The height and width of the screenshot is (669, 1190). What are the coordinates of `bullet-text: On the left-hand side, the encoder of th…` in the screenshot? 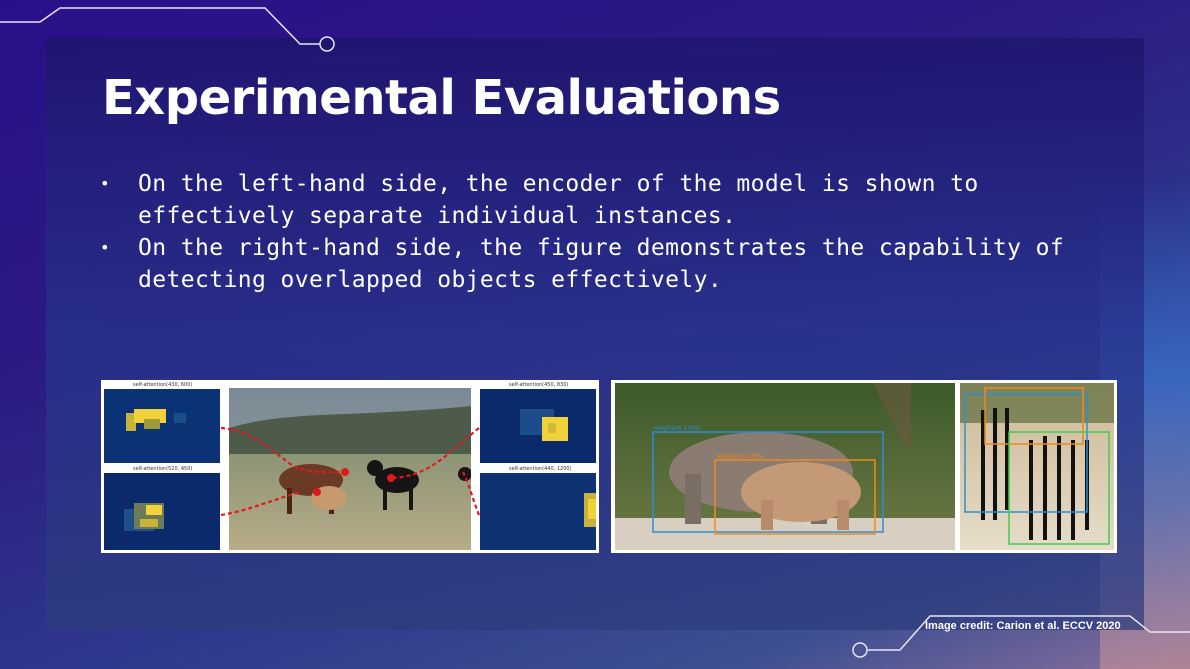 It's located at (558, 200).